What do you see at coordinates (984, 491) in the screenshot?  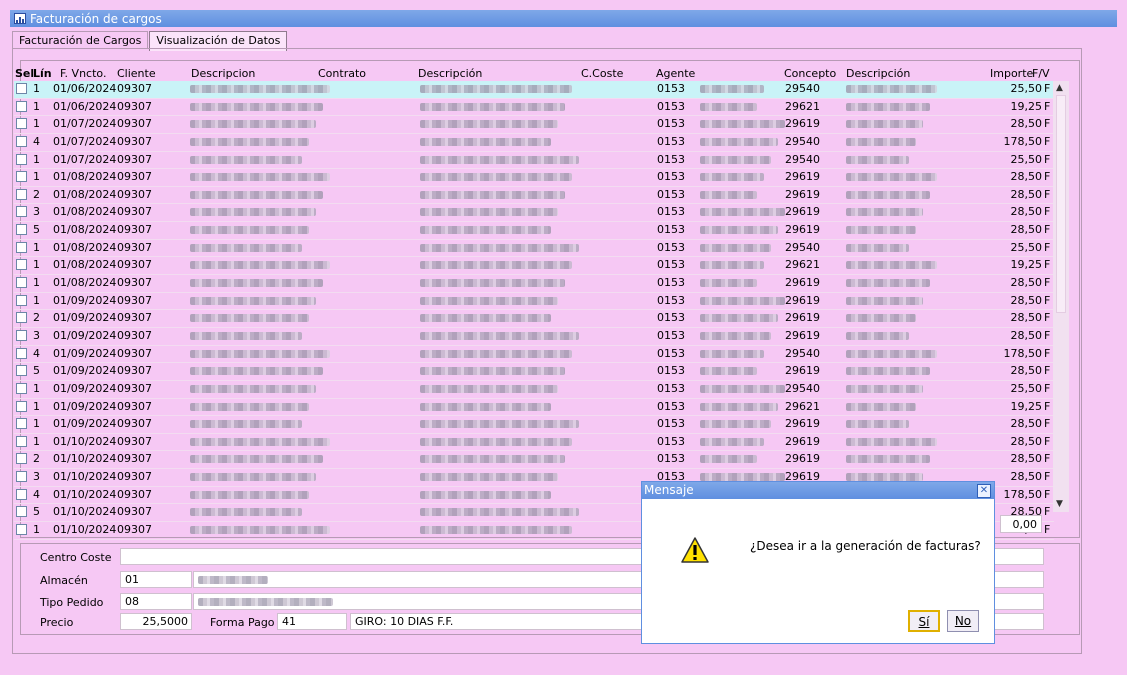 I see `close-icon: ✕` at bounding box center [984, 491].